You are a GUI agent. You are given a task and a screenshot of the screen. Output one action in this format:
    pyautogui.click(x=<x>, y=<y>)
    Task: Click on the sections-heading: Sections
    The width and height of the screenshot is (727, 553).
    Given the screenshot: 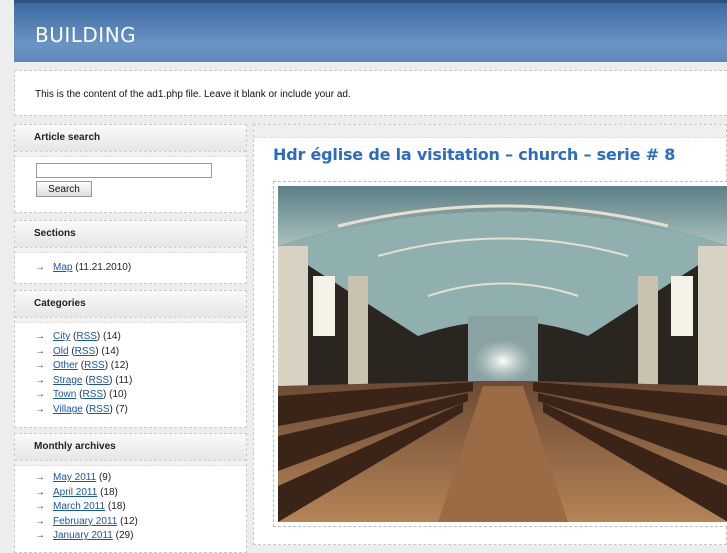 What is the action you would take?
    pyautogui.click(x=130, y=234)
    